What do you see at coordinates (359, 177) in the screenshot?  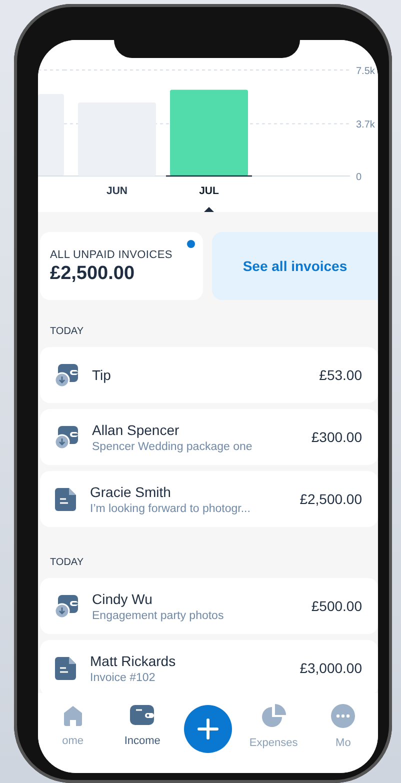 I see `axis-tick-label: 0` at bounding box center [359, 177].